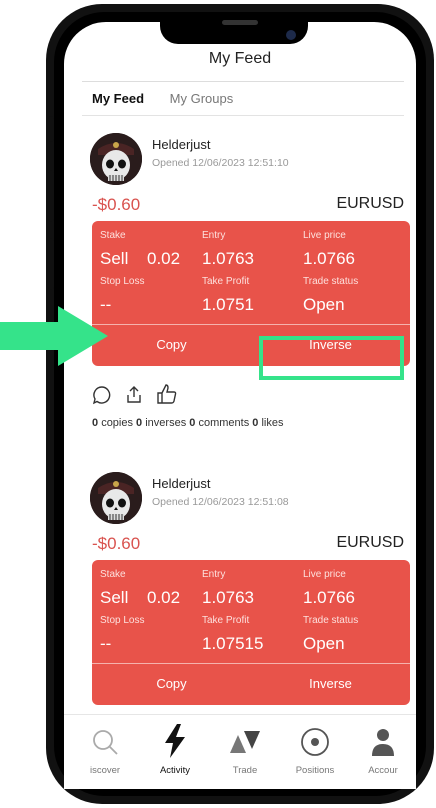 The image size is (436, 808). What do you see at coordinates (175, 741) in the screenshot?
I see `lightning-icon` at bounding box center [175, 741].